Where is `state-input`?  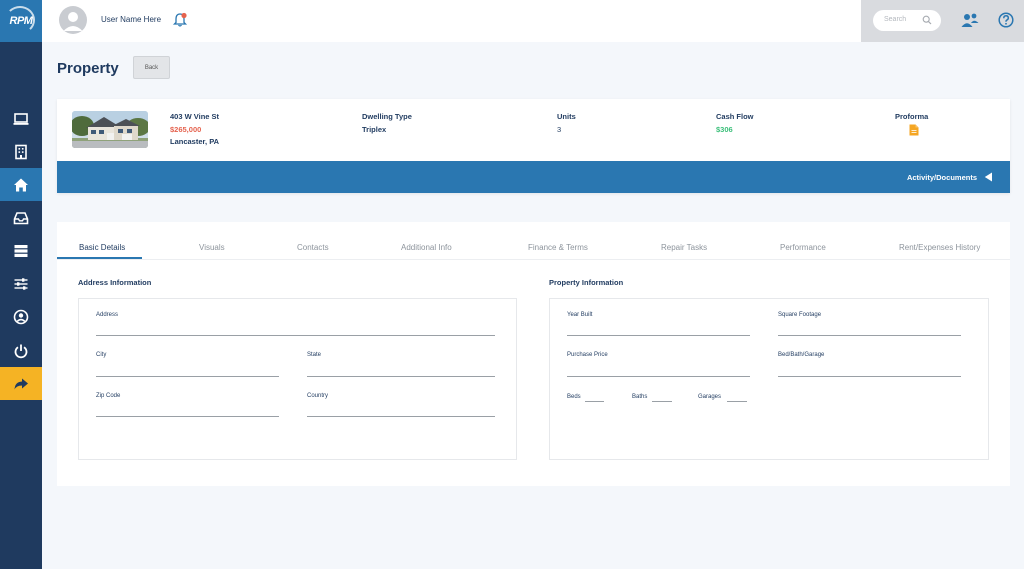
state-input is located at coordinates (401, 376).